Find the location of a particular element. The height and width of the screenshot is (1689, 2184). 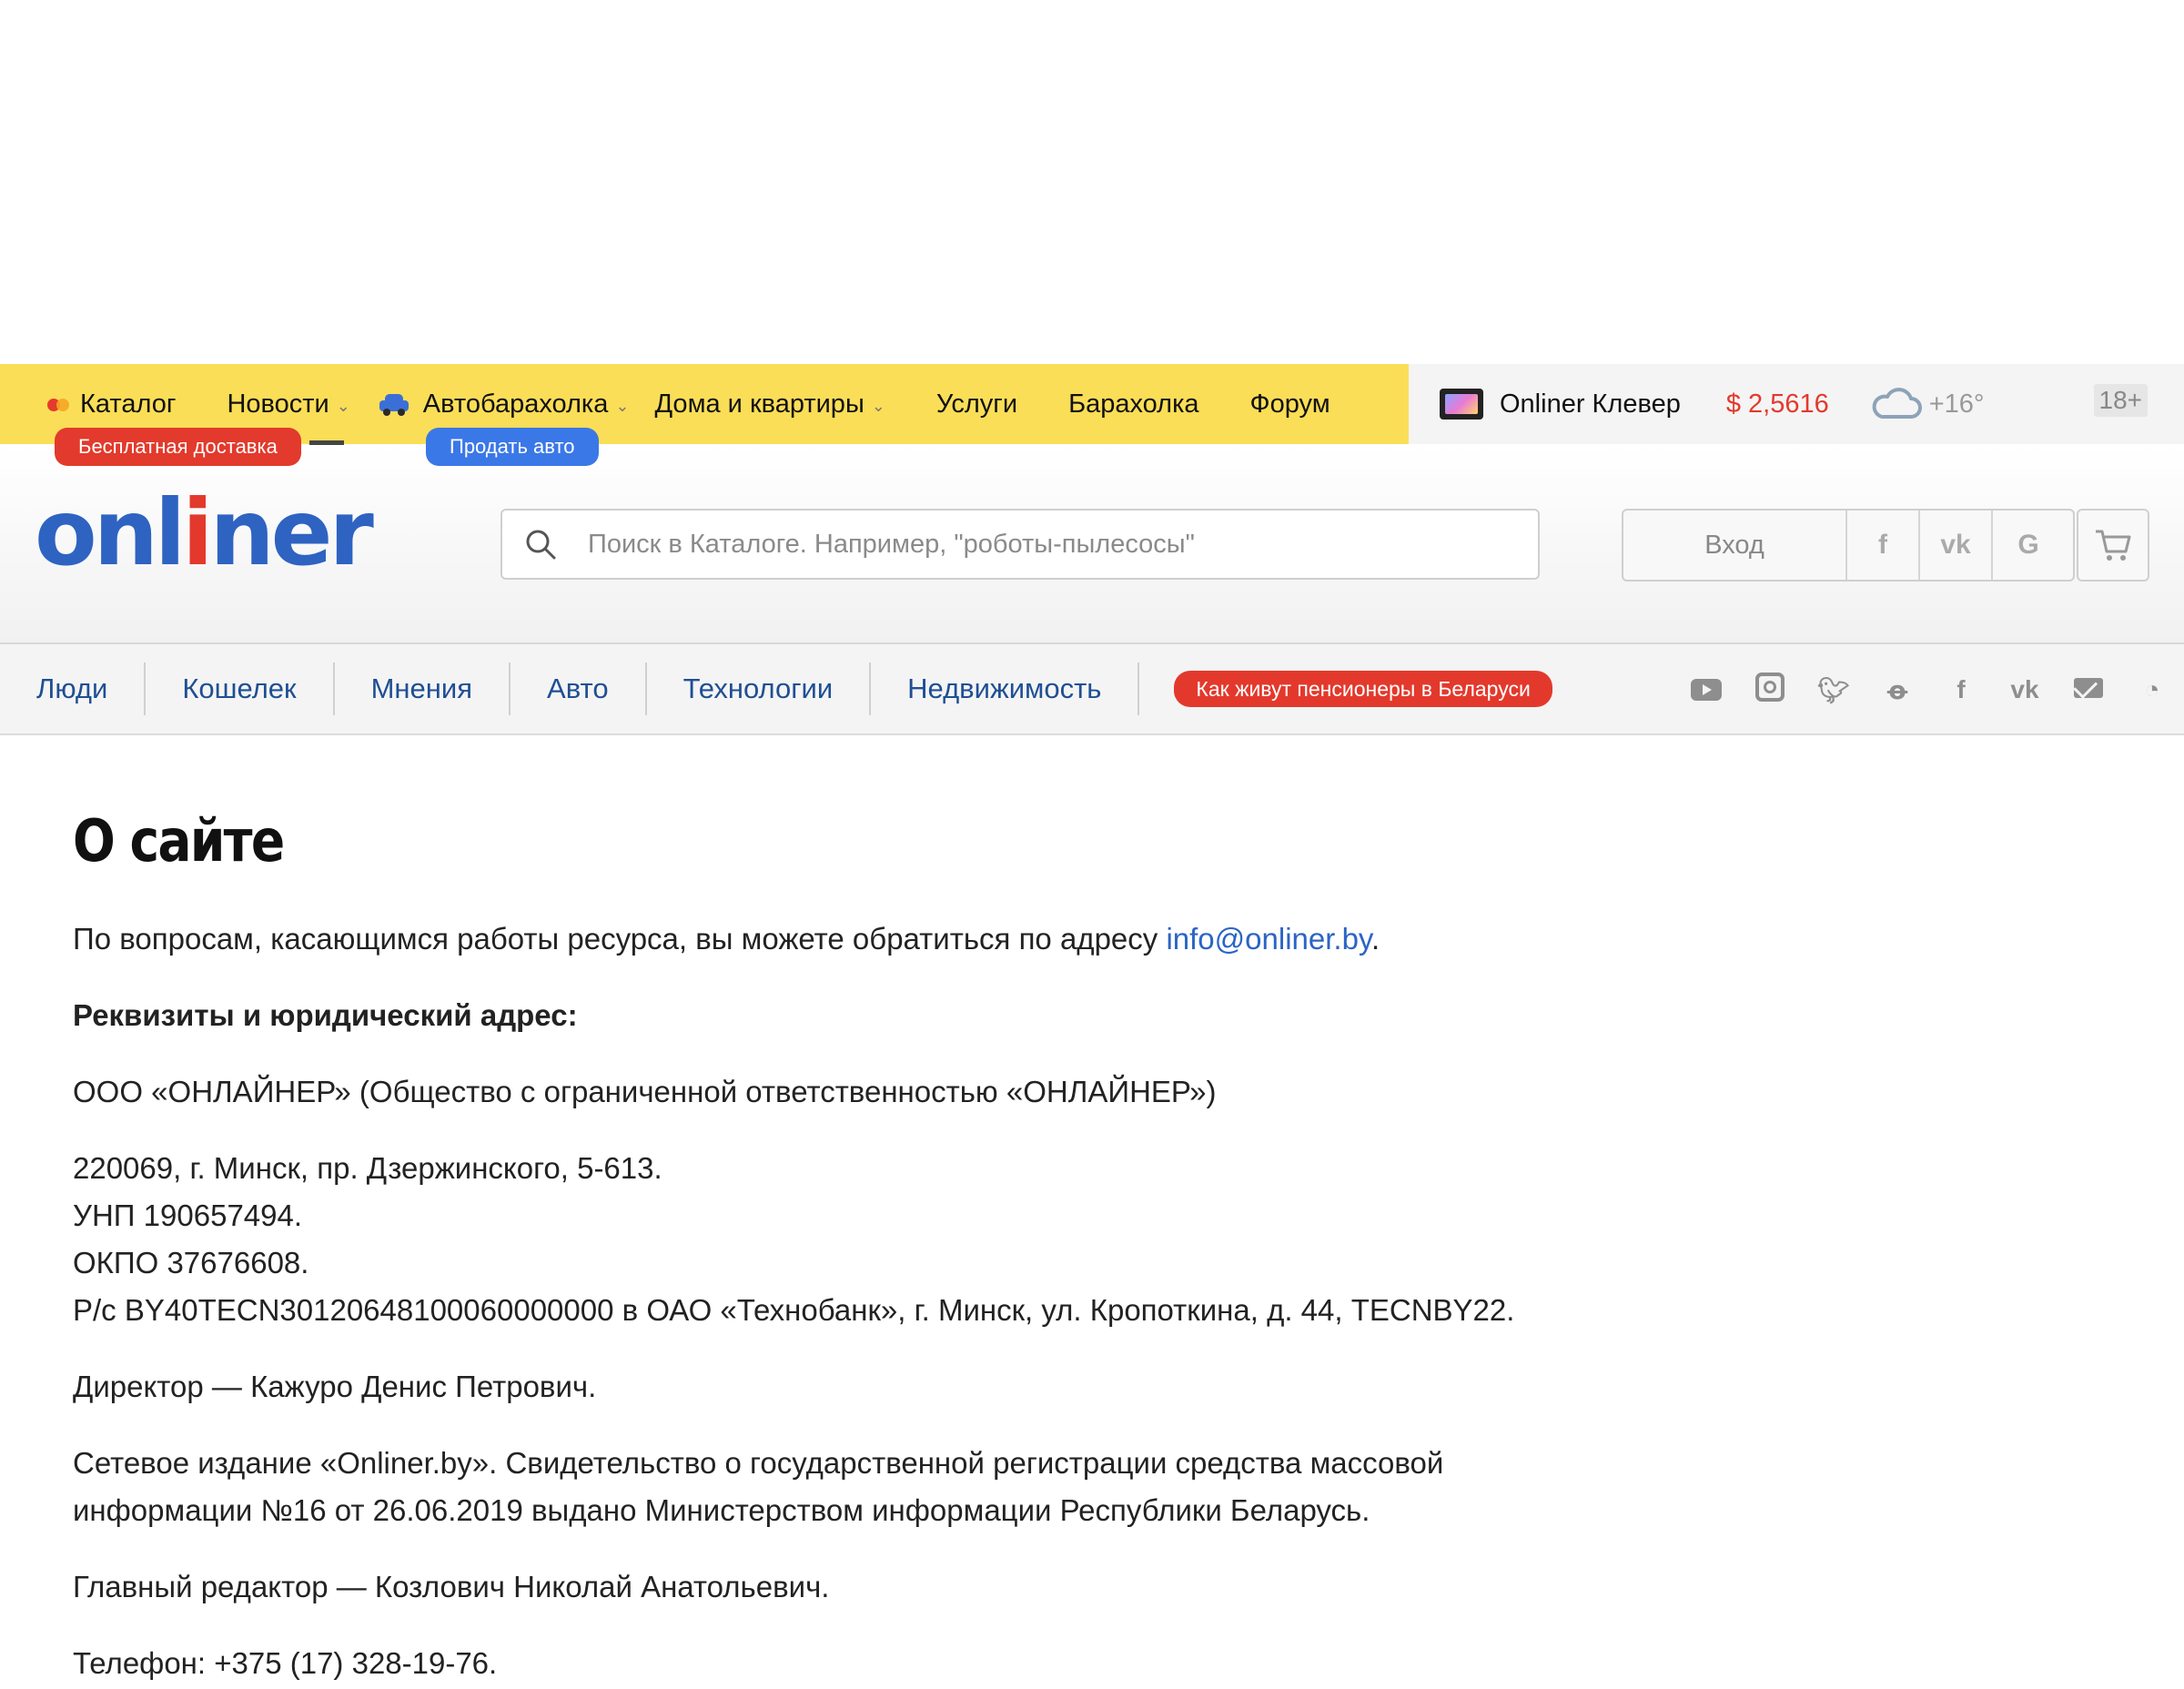

news-category-realty: Недвижимость is located at coordinates (1006, 688).